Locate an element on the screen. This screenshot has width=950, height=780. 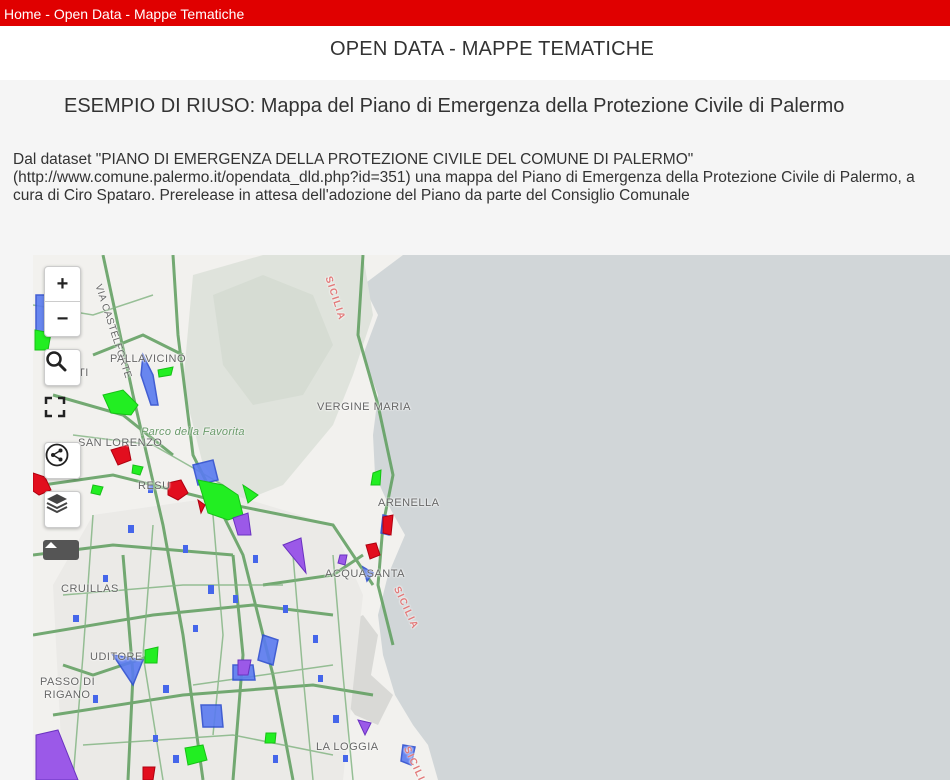
share-button is located at coordinates (62, 460).